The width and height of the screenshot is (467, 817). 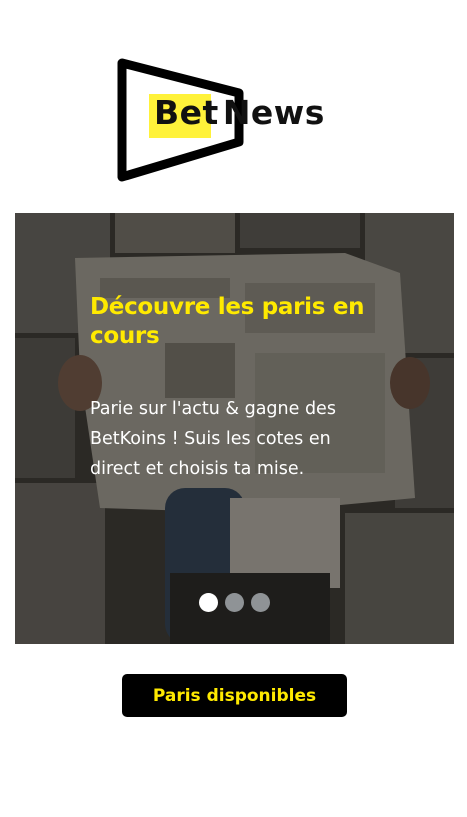 I want to click on logo-text-bet: Bet, so click(x=186, y=112).